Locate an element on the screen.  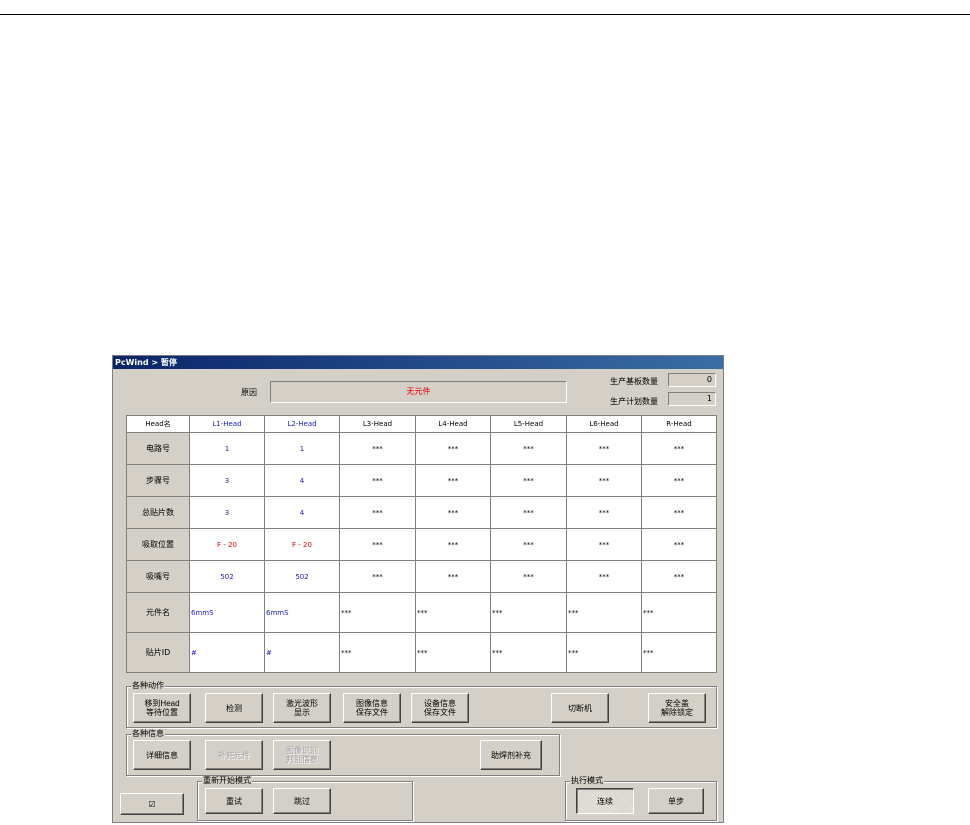
reason-box: 无元件 is located at coordinates (418, 392).